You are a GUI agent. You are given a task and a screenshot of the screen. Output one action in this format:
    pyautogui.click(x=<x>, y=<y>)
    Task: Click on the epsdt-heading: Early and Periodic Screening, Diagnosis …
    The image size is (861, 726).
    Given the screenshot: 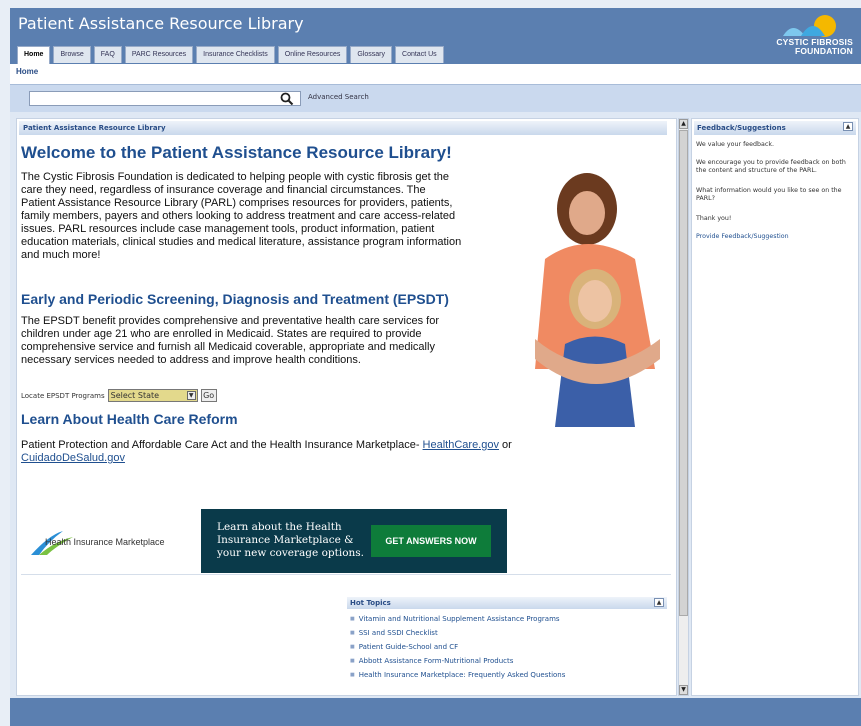 What is the action you would take?
    pyautogui.click(x=235, y=299)
    